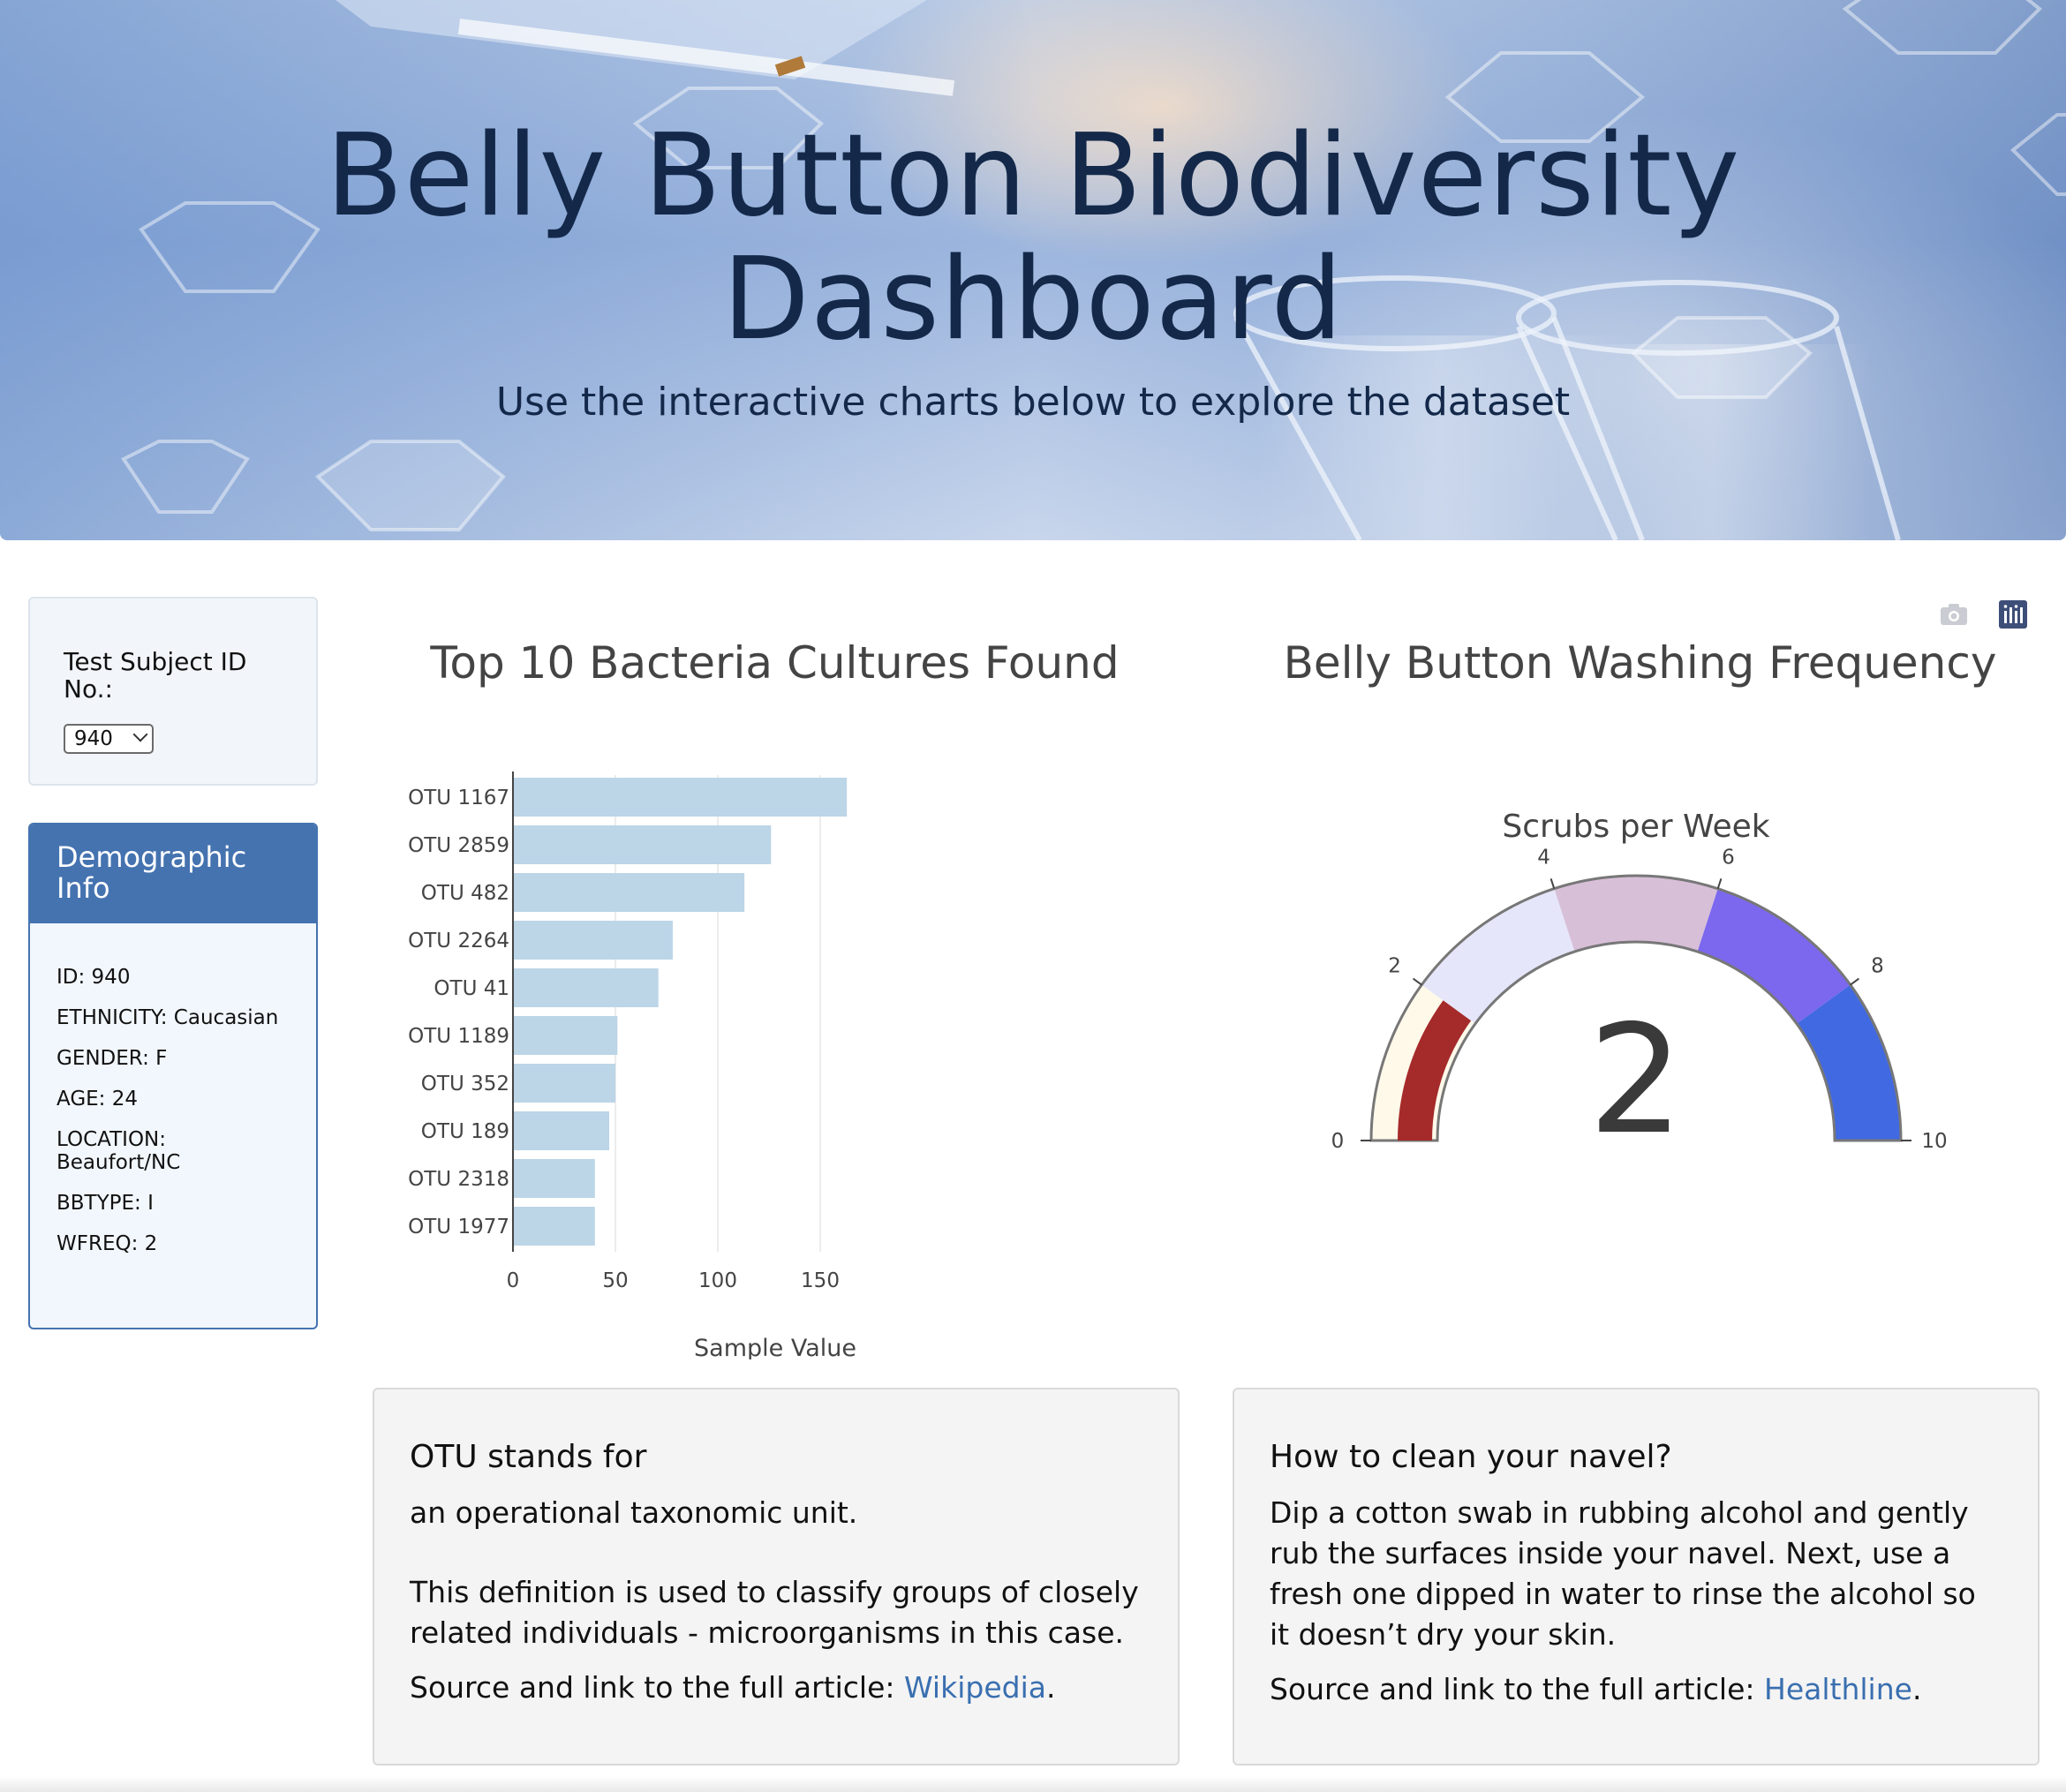  What do you see at coordinates (1636, 1080) in the screenshot?
I see `gauge-value-number: 2` at bounding box center [1636, 1080].